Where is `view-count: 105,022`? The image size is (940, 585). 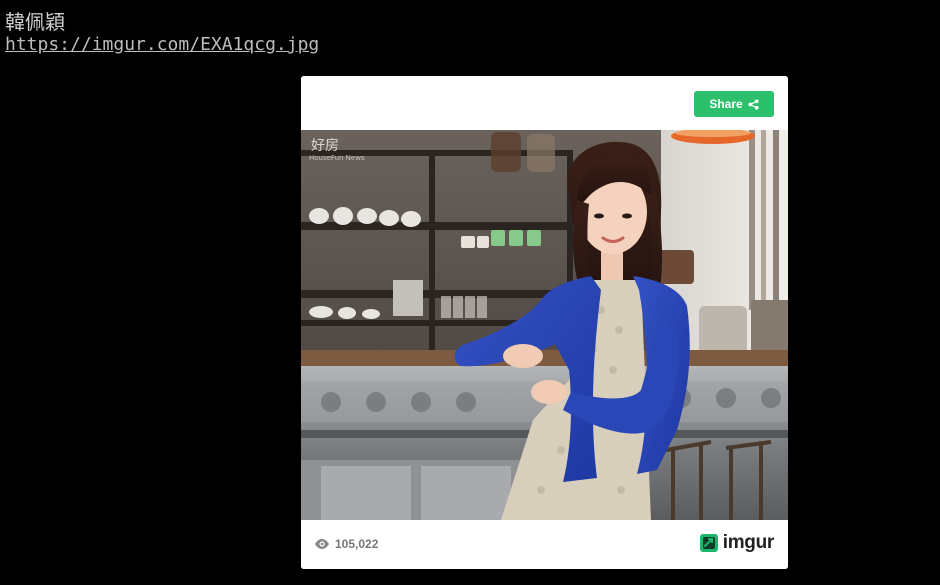
view-count: 105,022 is located at coordinates (346, 544).